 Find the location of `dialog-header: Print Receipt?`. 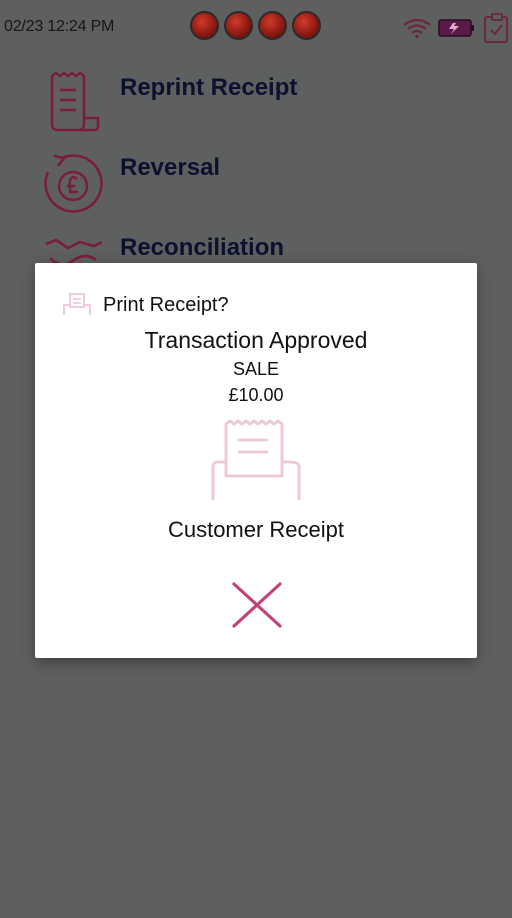

dialog-header: Print Receipt? is located at coordinates (145, 305).